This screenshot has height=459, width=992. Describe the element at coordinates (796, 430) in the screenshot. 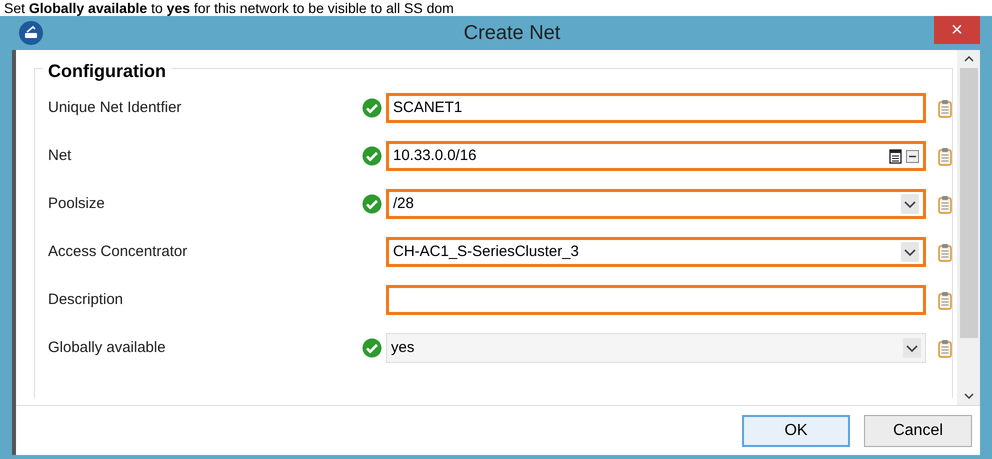

I see `dialog-button: OK` at that location.